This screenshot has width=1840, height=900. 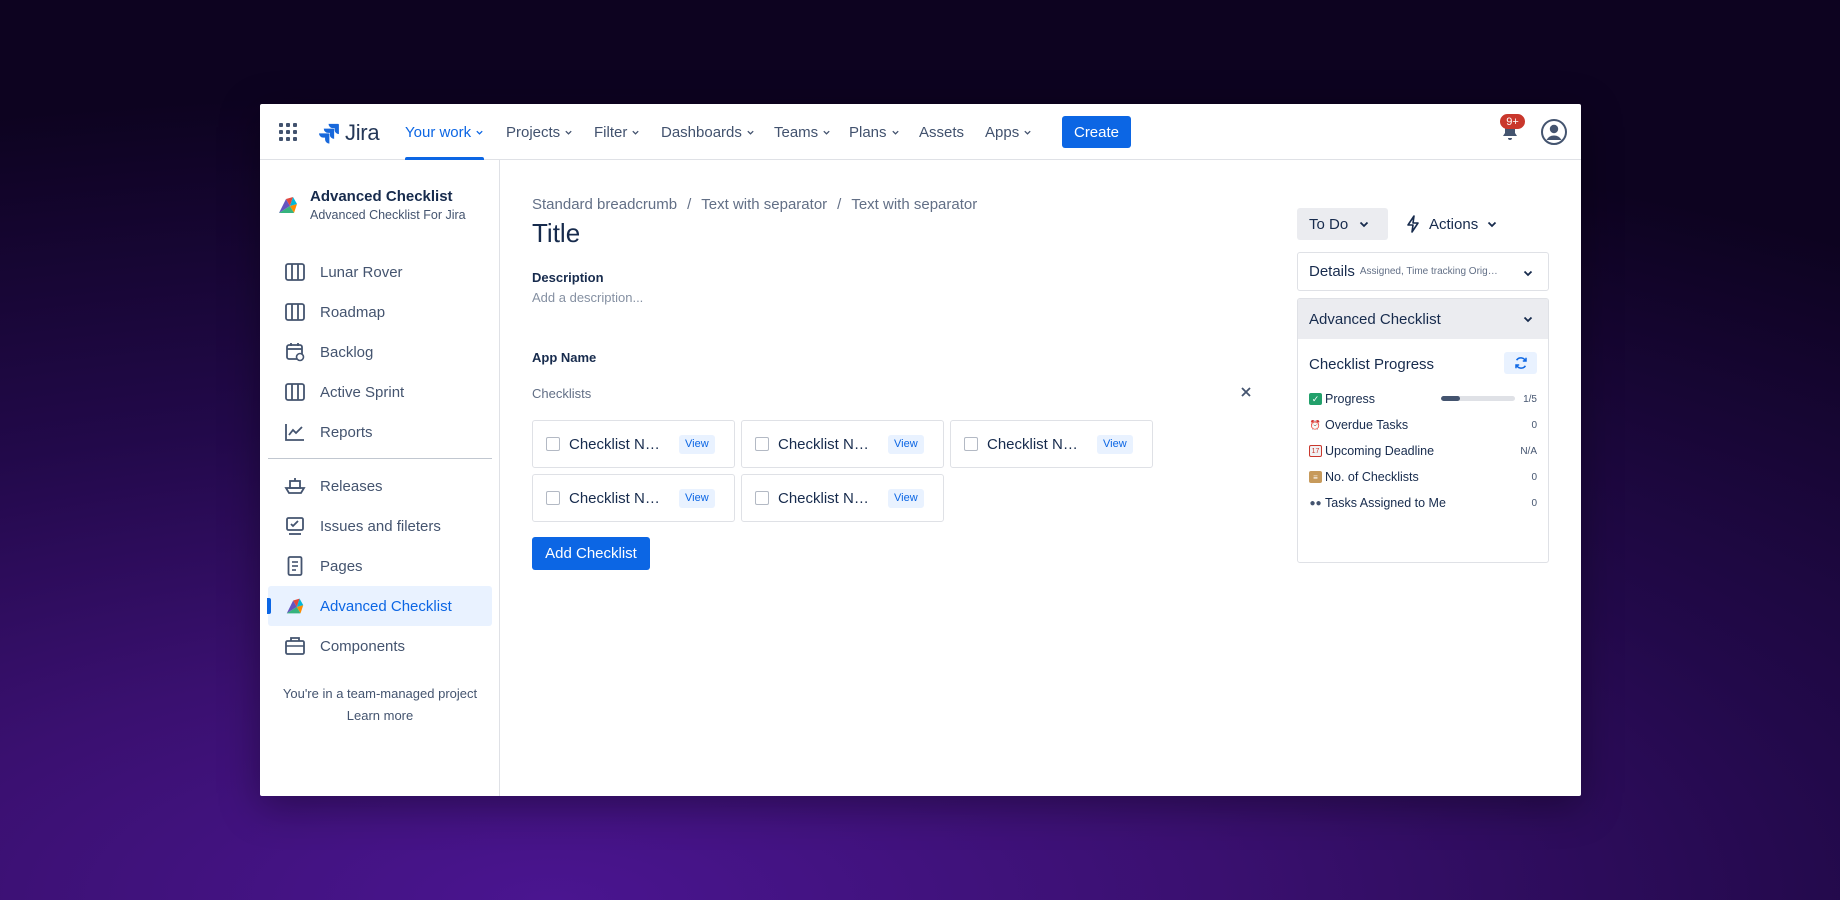 What do you see at coordinates (604, 204) in the screenshot?
I see `breadcrumb-item: Standard breadcrumb` at bounding box center [604, 204].